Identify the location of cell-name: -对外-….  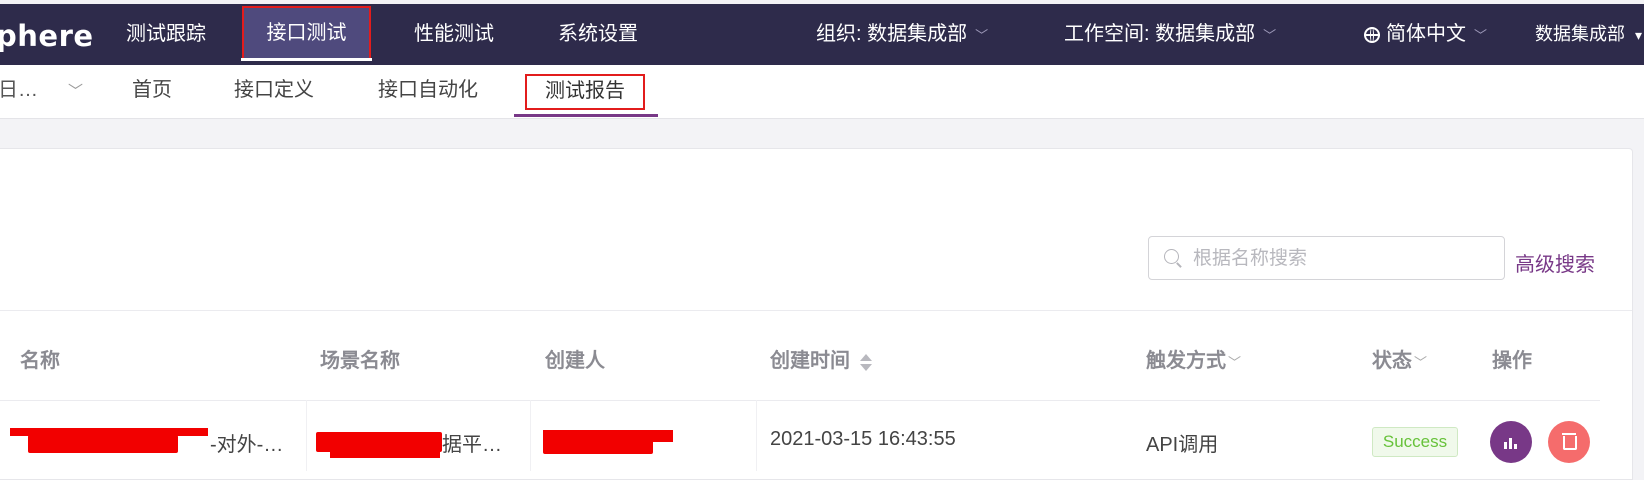
(246, 442).